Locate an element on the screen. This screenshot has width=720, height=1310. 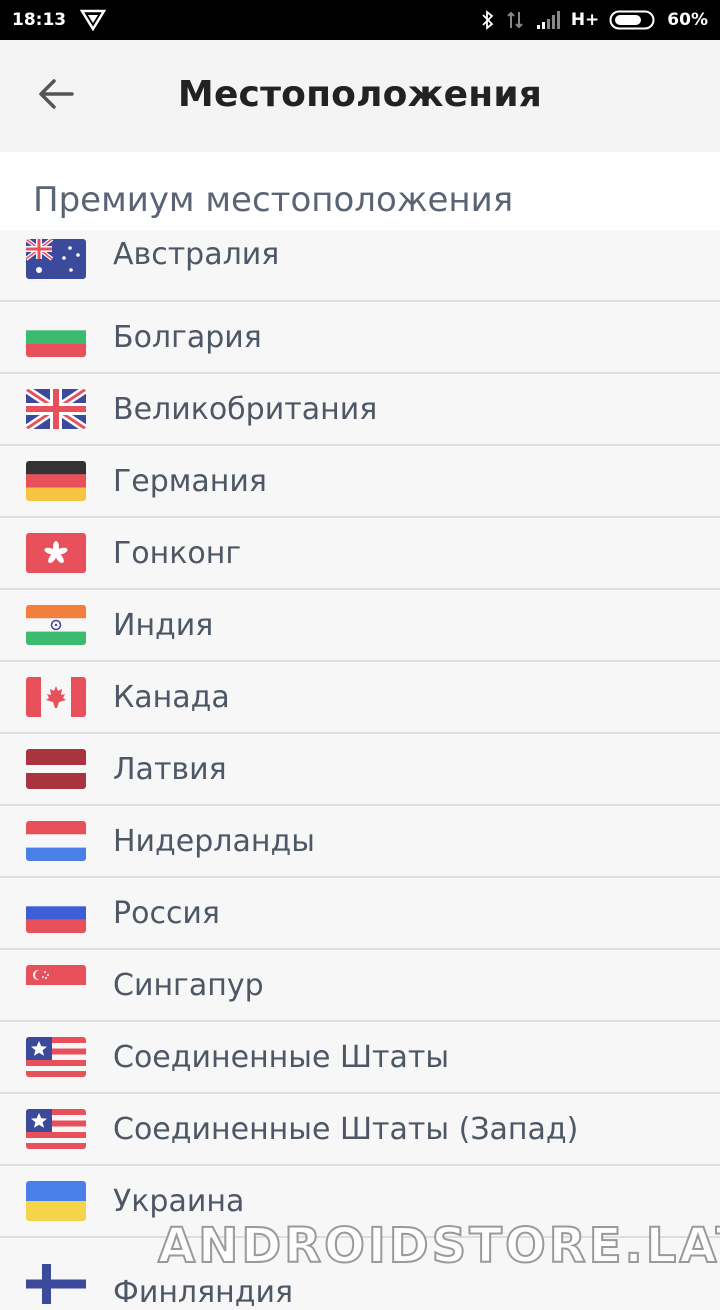
page-title: Местоположения is located at coordinates (360, 94).